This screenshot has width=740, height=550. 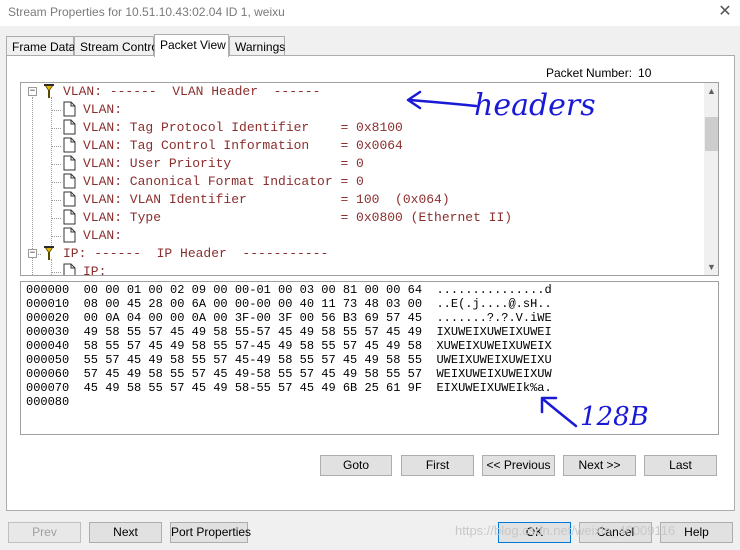 I want to click on port-properties-button: Port Properties, so click(x=210, y=532).